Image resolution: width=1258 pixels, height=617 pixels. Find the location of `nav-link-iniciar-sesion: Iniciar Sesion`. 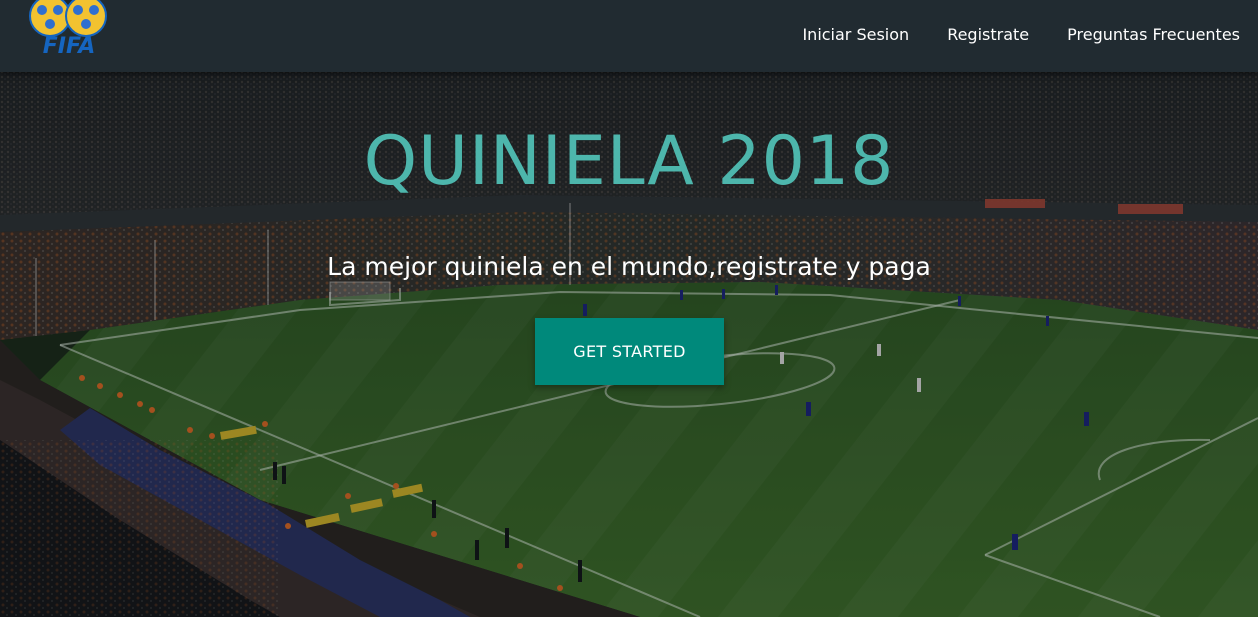

nav-link-iniciar-sesion: Iniciar Sesion is located at coordinates (855, 34).